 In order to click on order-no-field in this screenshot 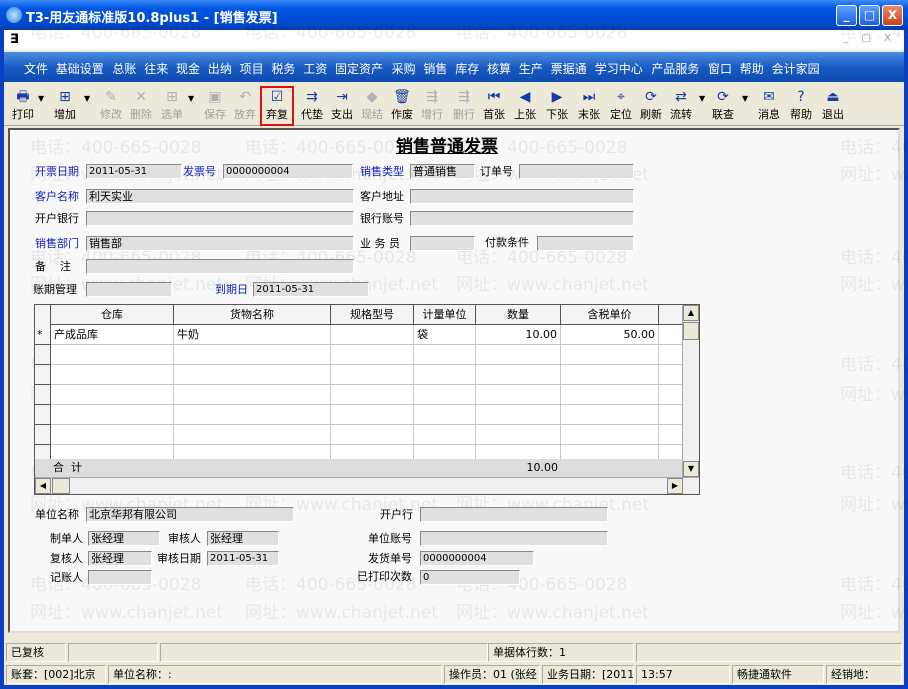, I will do `click(576, 171)`.